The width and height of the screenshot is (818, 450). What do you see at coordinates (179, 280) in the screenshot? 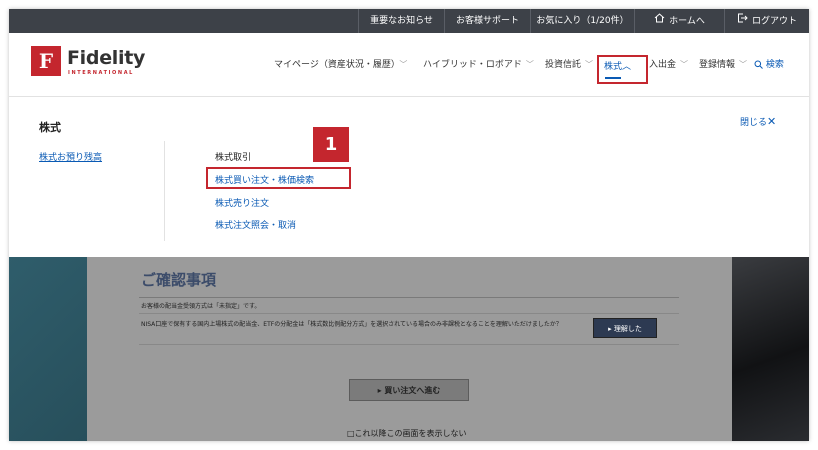
I see `confirmation-title: ご確認事項` at bounding box center [179, 280].